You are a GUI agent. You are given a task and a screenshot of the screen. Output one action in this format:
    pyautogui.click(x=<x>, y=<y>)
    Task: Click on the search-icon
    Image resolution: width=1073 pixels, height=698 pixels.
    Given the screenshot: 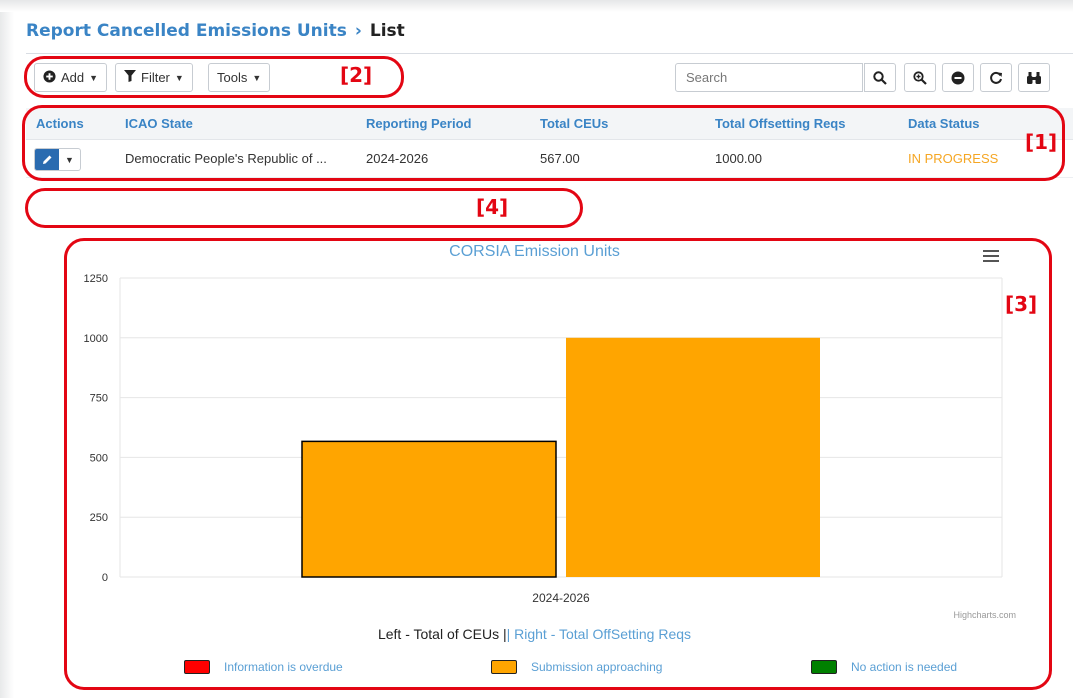 What is the action you would take?
    pyautogui.click(x=880, y=77)
    